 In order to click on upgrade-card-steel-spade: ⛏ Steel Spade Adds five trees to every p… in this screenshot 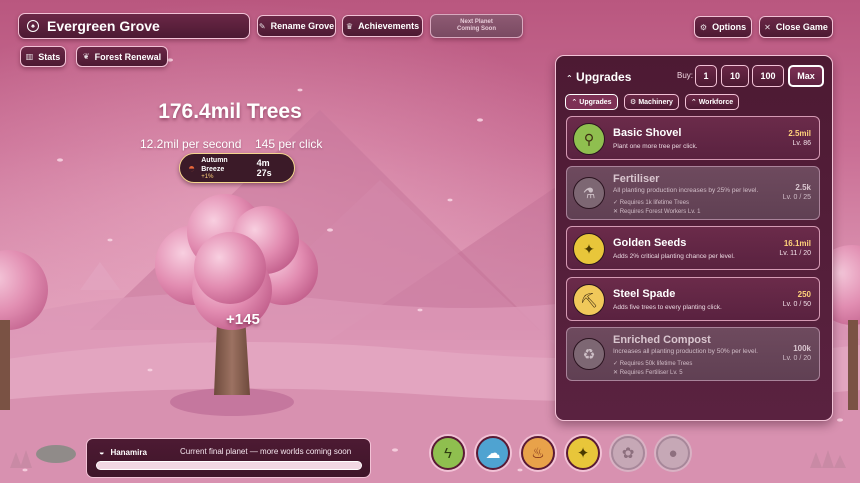, I will do `click(693, 299)`.